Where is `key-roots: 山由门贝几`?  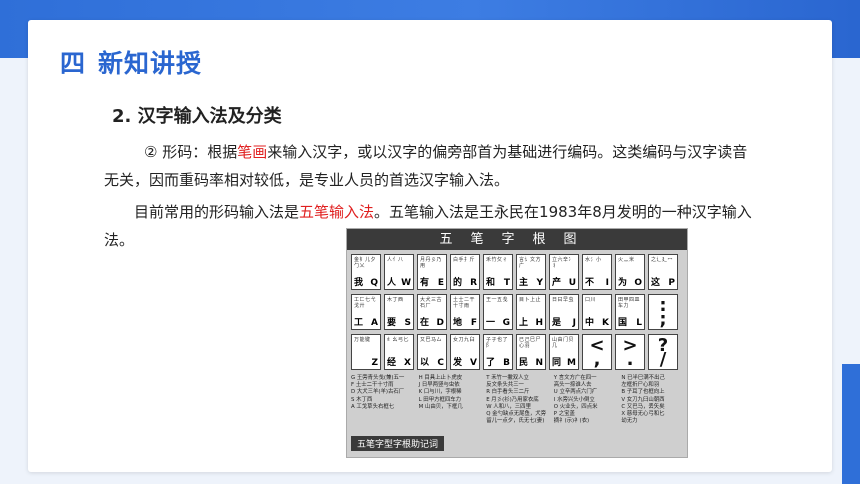 key-roots: 山由门贝几 is located at coordinates (563, 343).